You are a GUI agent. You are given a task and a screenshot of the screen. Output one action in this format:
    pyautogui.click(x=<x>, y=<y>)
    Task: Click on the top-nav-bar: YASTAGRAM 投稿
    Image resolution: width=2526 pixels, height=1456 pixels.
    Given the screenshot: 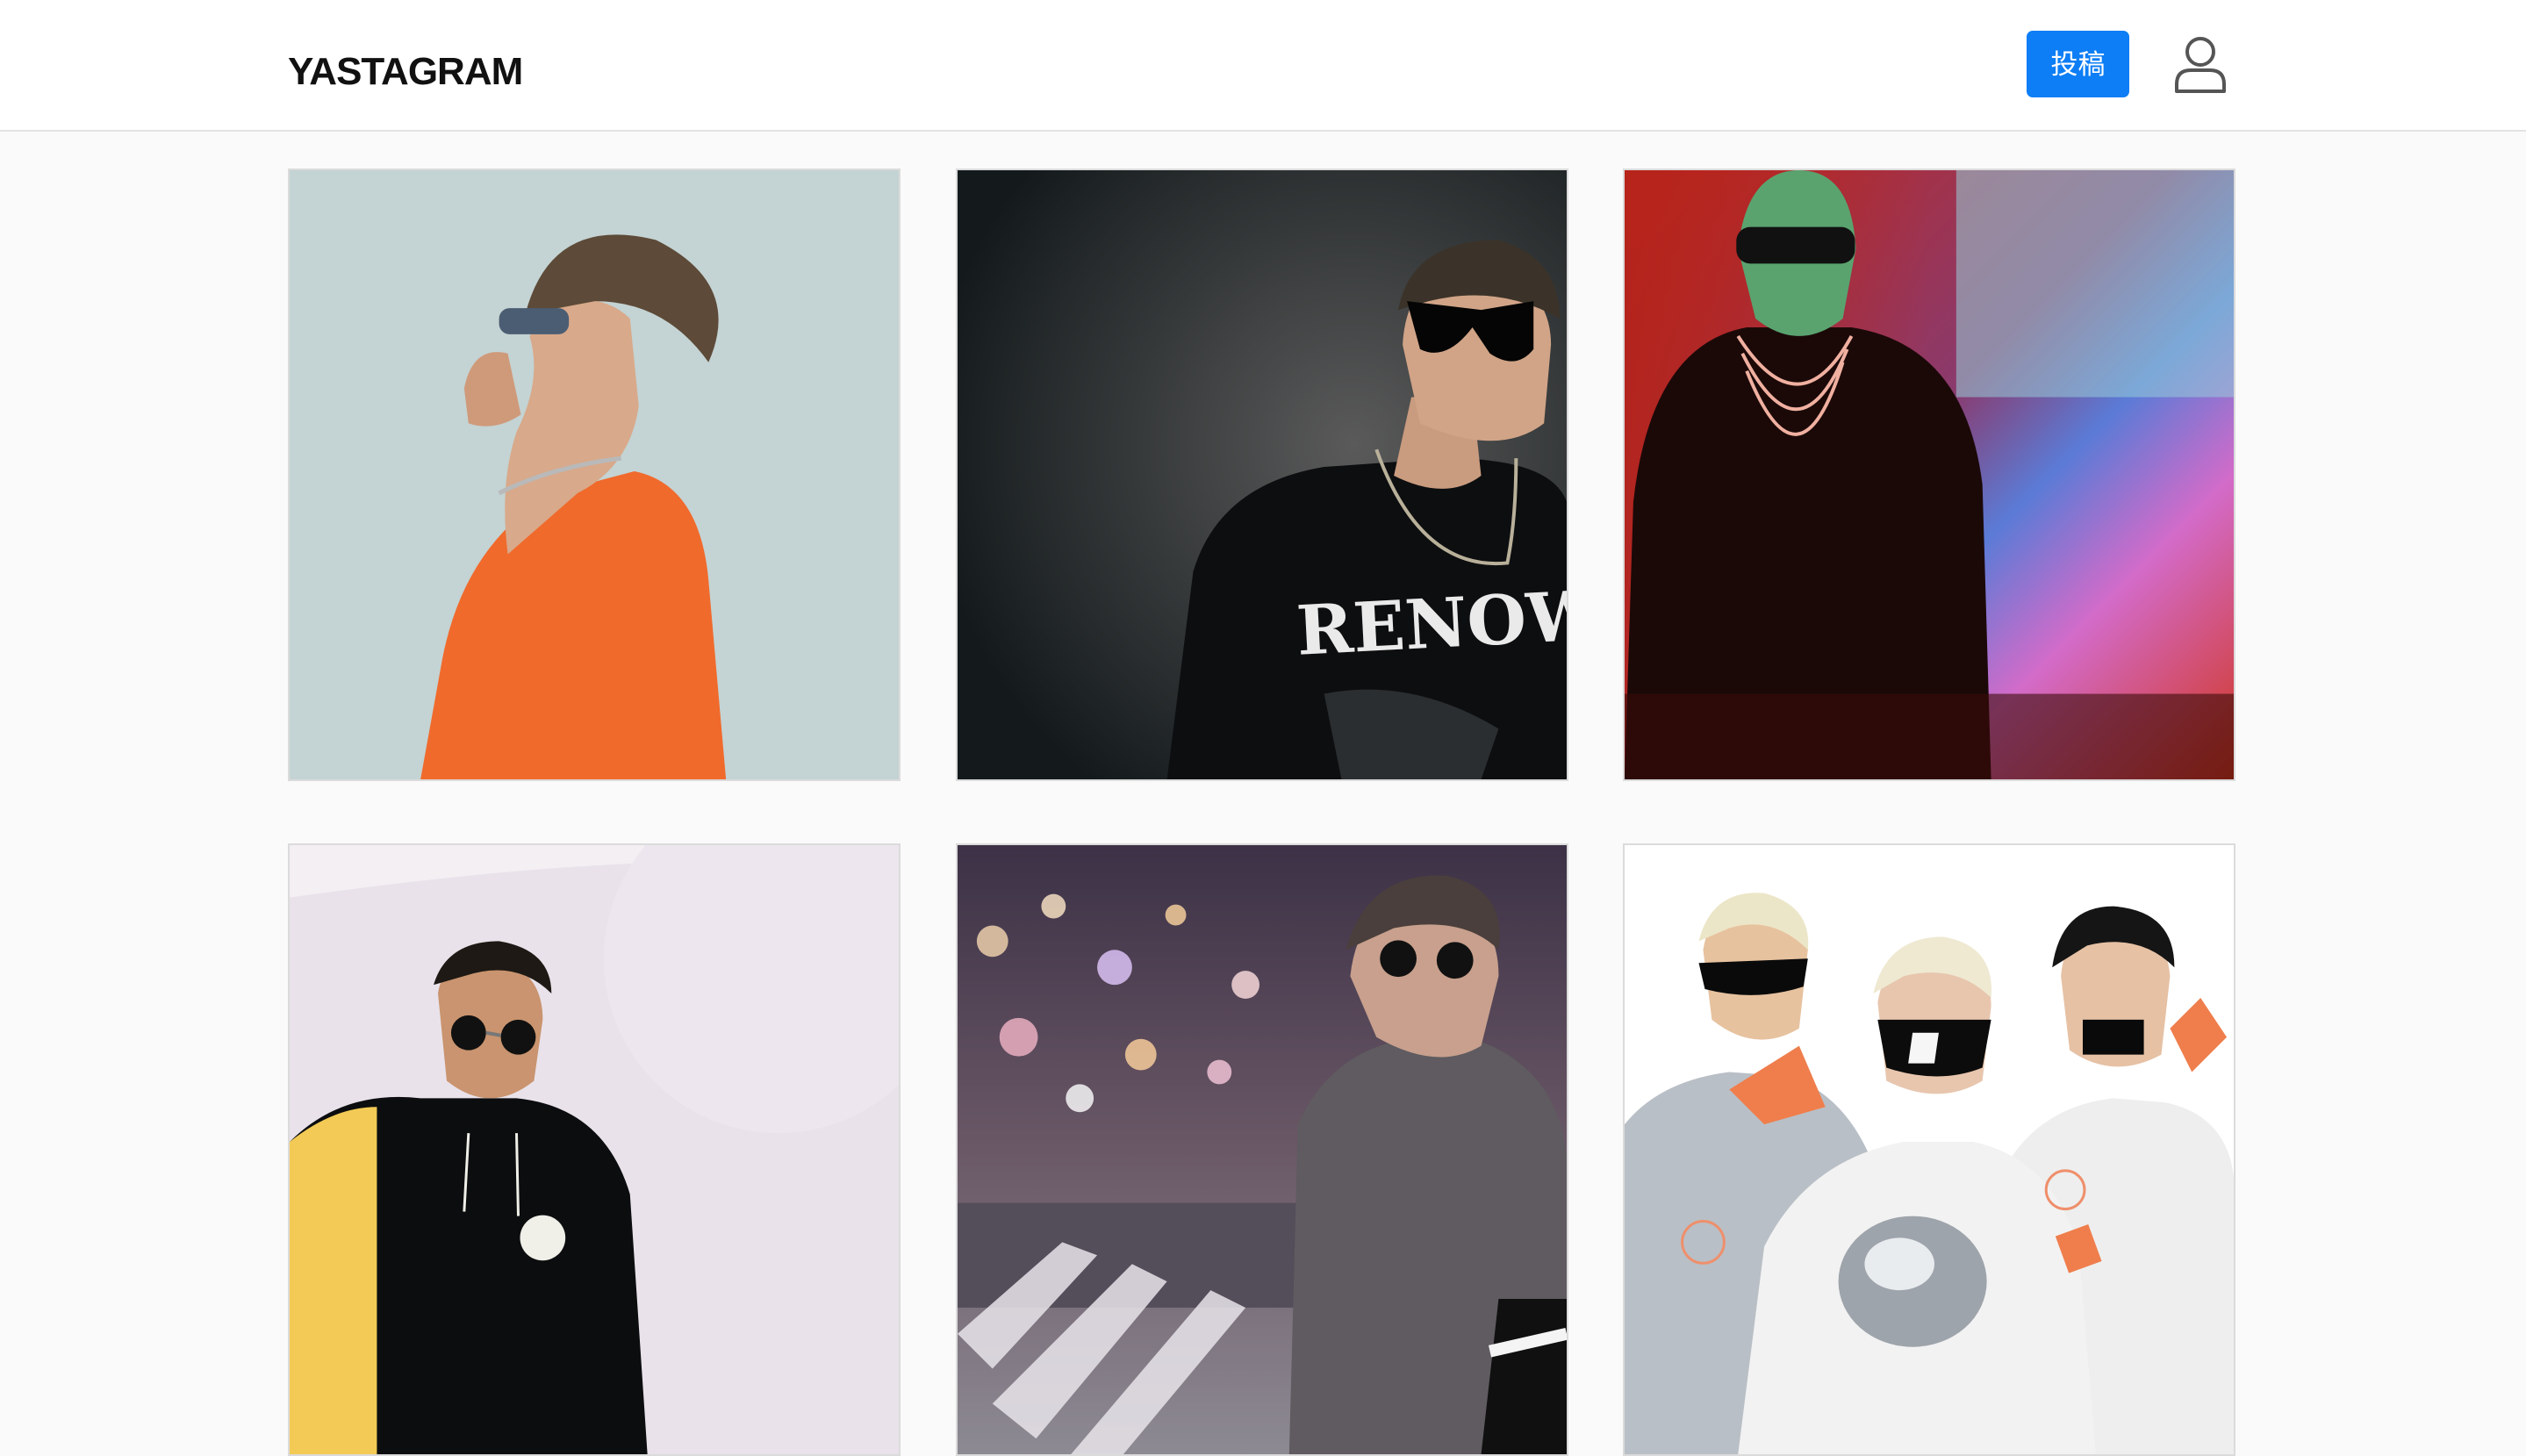 What is the action you would take?
    pyautogui.click(x=1263, y=66)
    